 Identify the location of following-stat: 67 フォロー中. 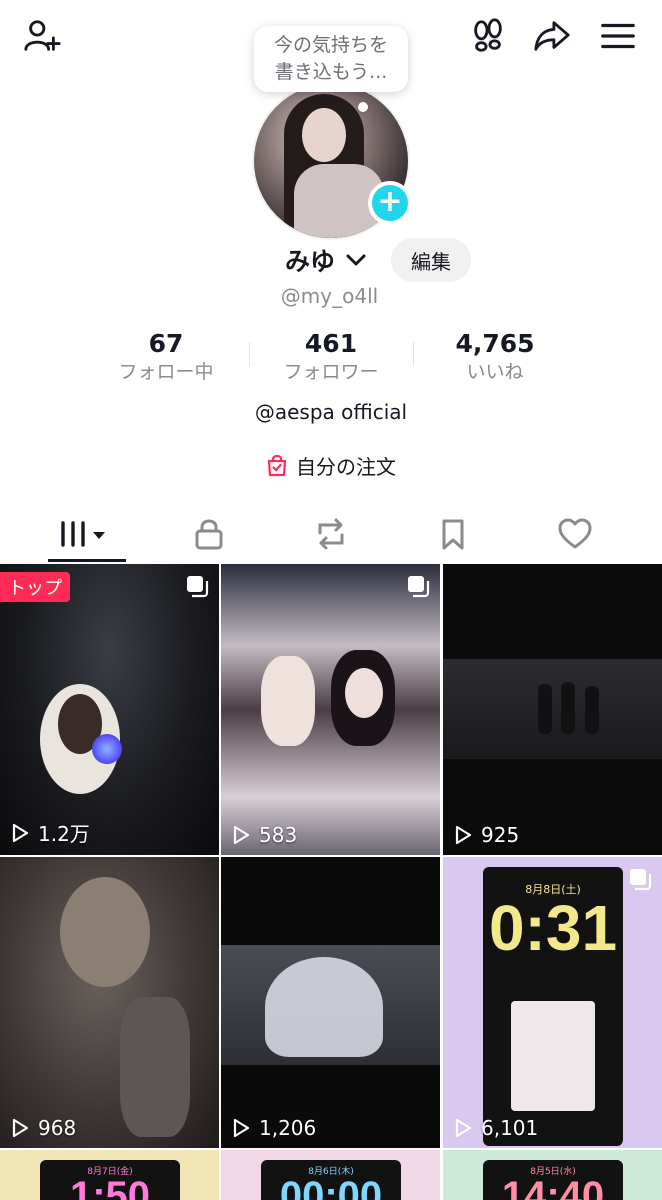
(166, 356).